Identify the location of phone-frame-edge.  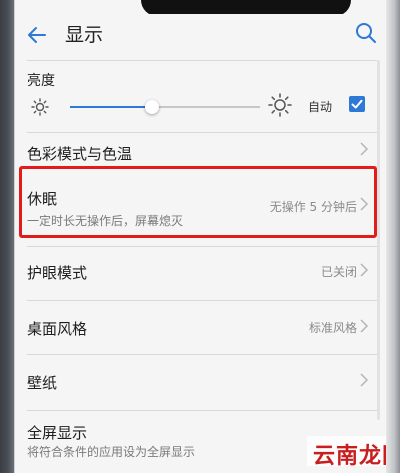
(393, 236).